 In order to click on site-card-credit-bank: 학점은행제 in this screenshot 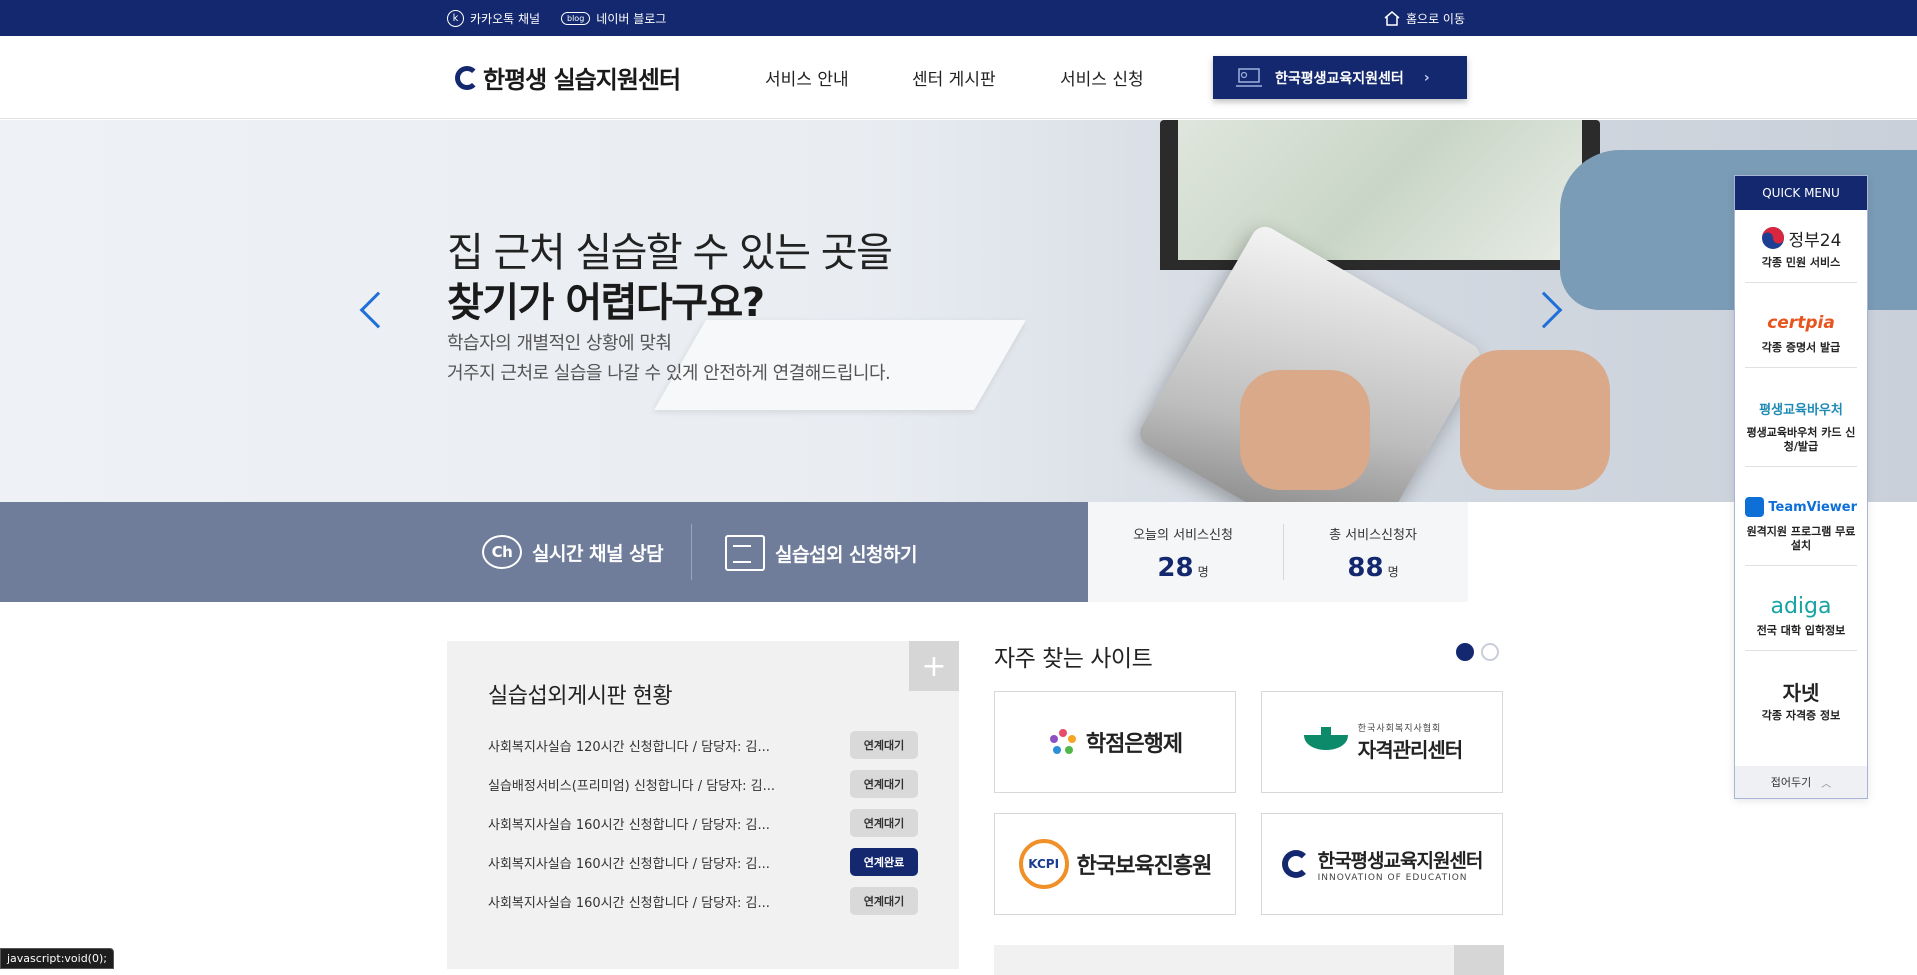, I will do `click(1115, 742)`.